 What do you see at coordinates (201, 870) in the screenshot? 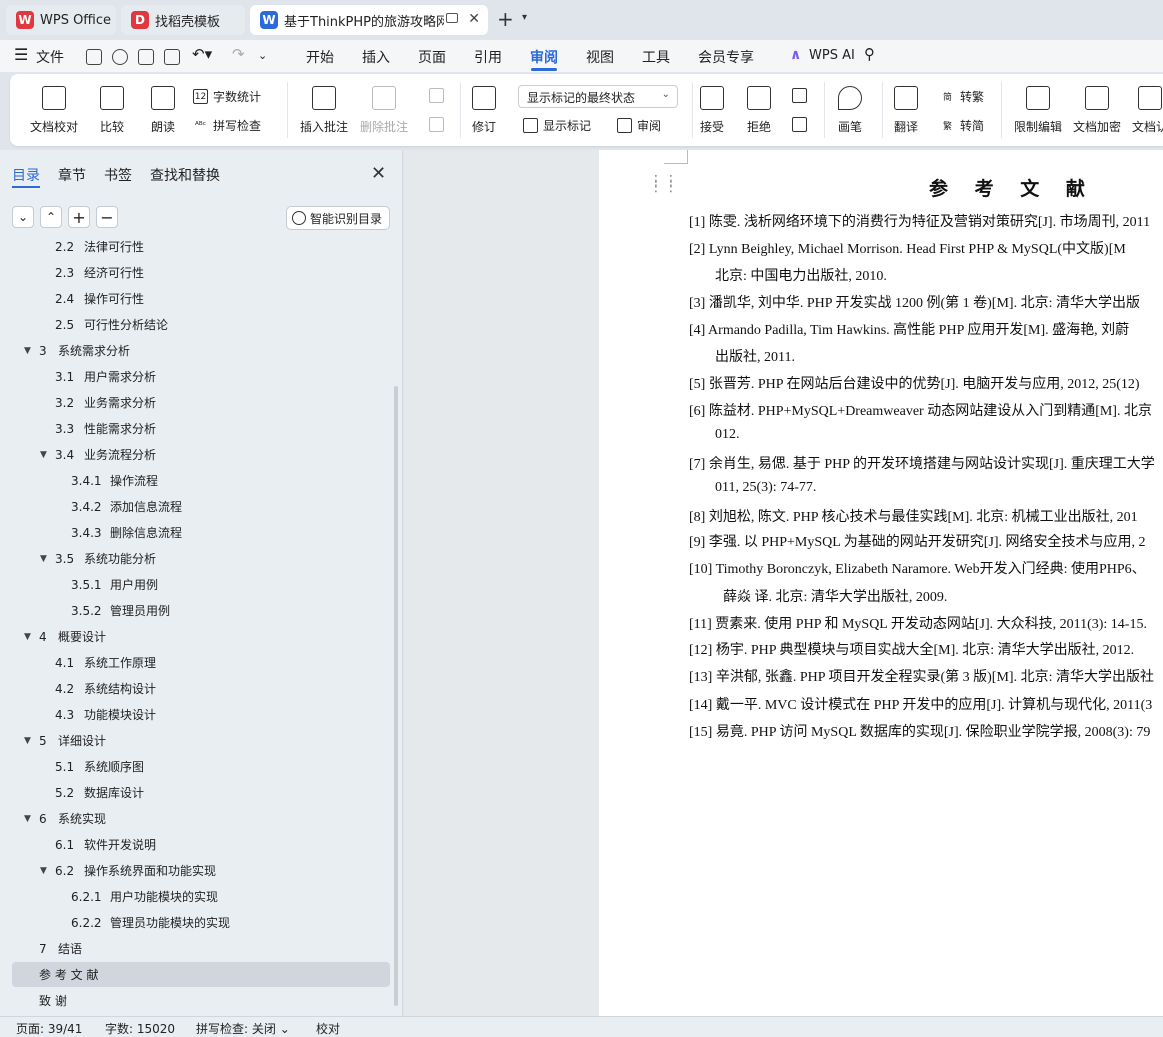
I see `toc-item: ▼ 6.2 操作系统界面和功能实现` at bounding box center [201, 870].